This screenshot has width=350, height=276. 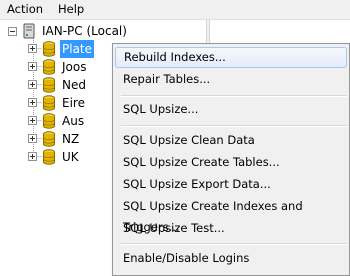 I want to click on tree-node-label: Eire, so click(x=73, y=103).